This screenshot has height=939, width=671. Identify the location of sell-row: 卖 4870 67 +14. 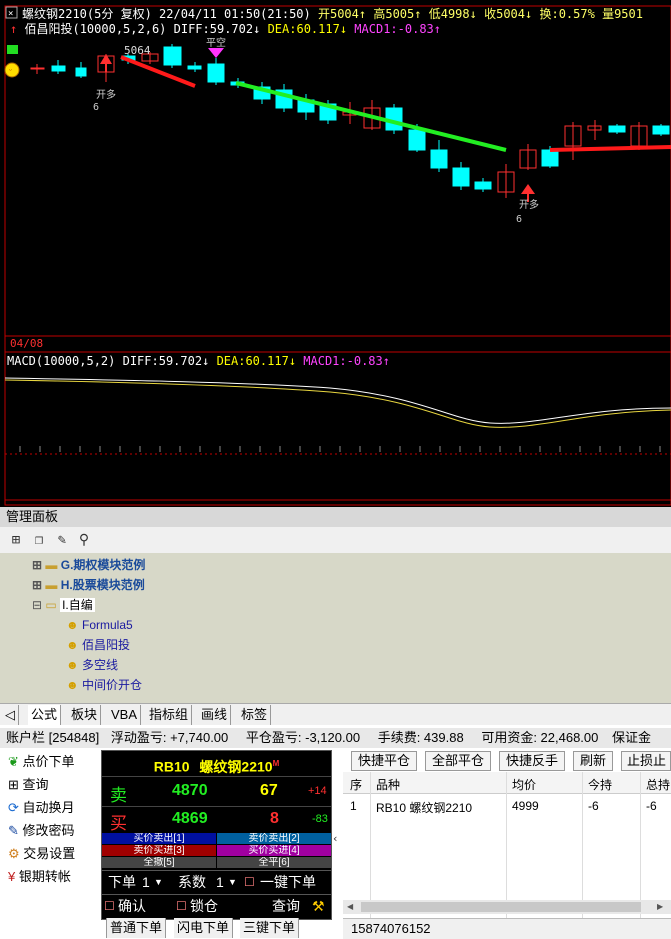
(216, 792).